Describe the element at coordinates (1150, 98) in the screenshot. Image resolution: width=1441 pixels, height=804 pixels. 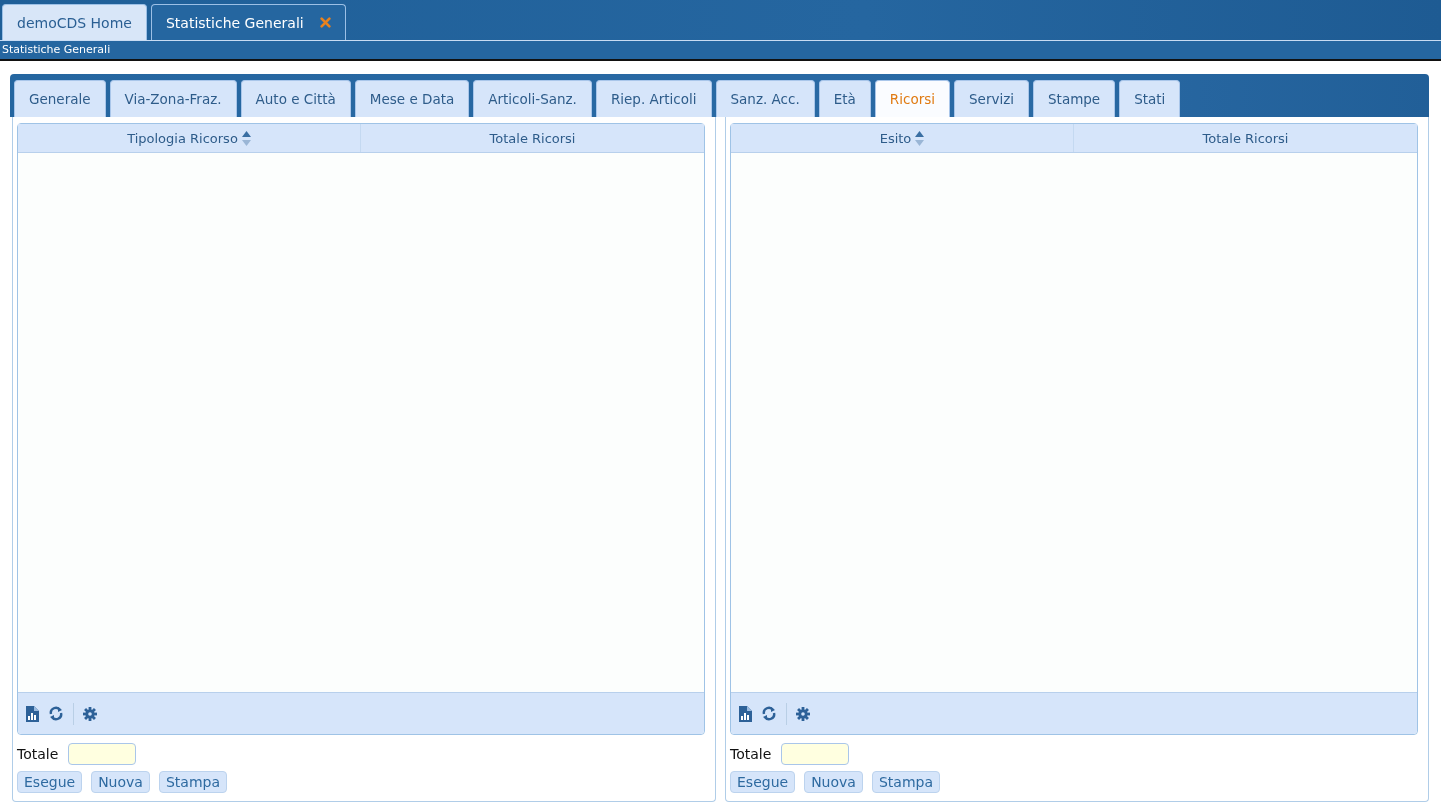
I see `tab: Stati` at that location.